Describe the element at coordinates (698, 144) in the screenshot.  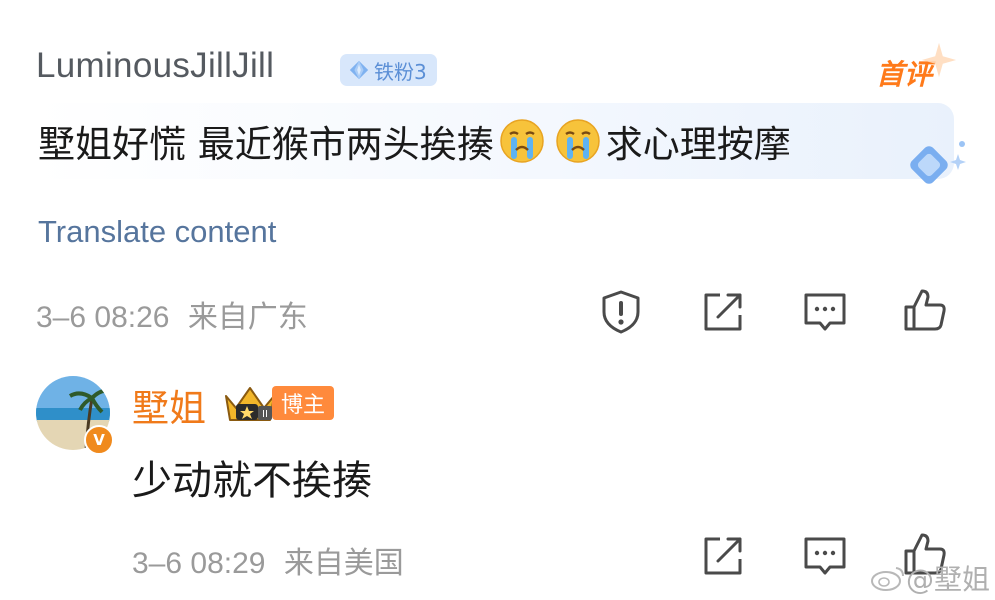
I see `comment-text-part2: 求心理按摩` at that location.